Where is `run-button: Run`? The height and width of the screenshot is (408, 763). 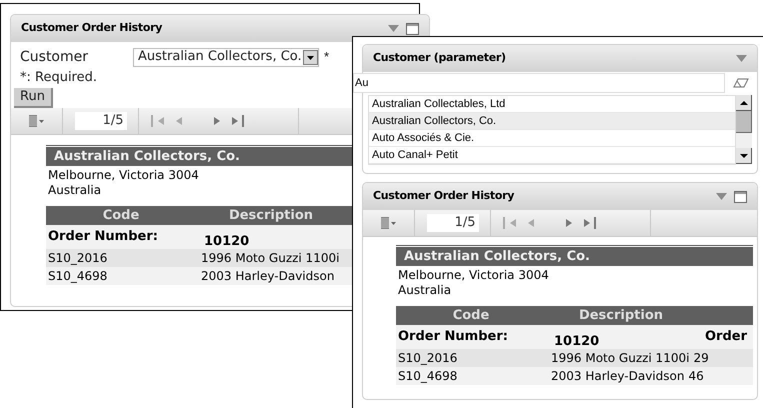
run-button: Run is located at coordinates (33, 98).